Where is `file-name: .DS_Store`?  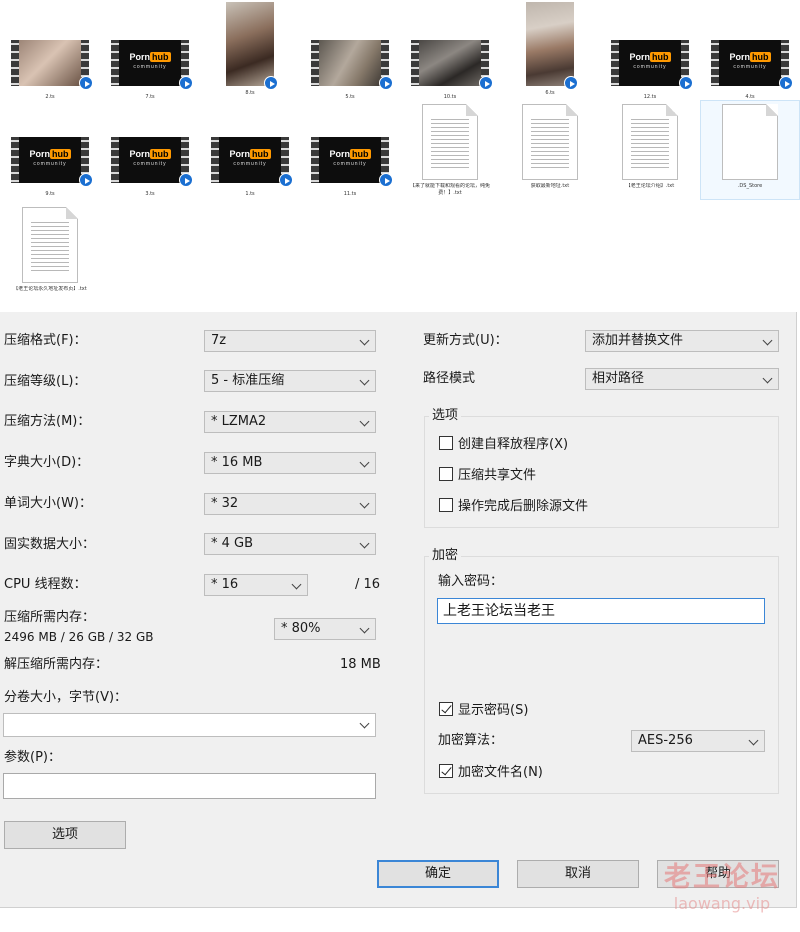 file-name: .DS_Store is located at coordinates (750, 186).